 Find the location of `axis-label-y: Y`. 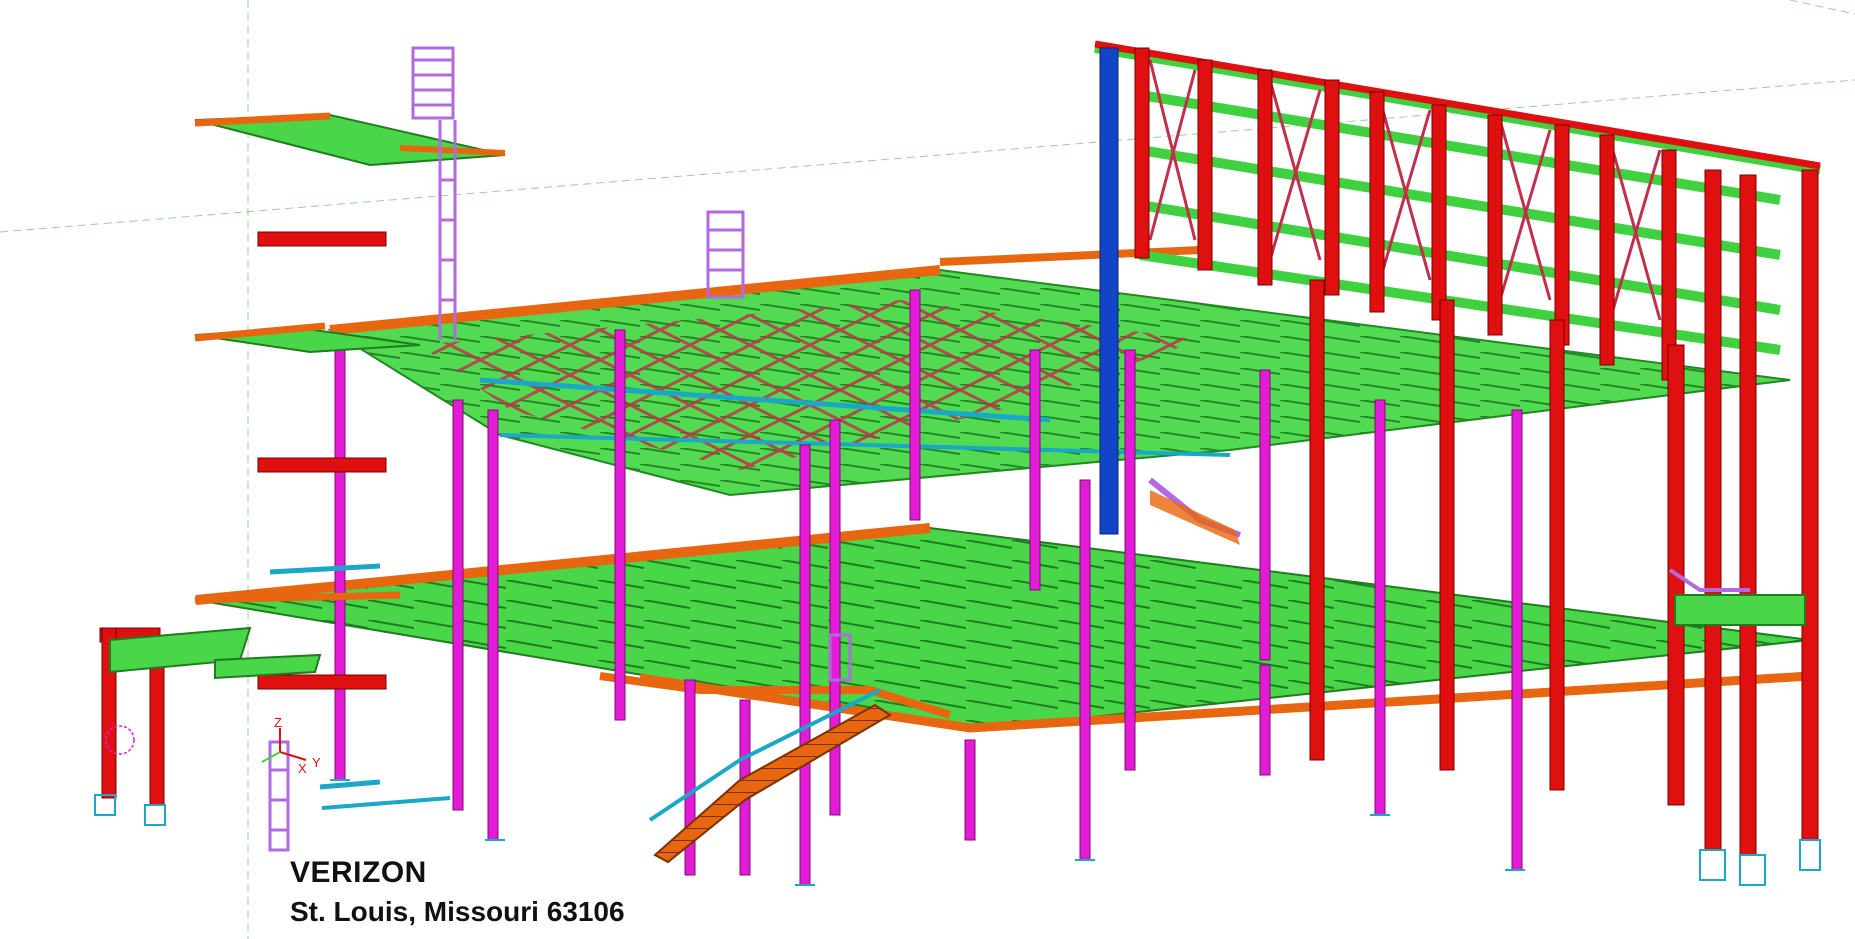

axis-label-y: Y is located at coordinates (316, 762).